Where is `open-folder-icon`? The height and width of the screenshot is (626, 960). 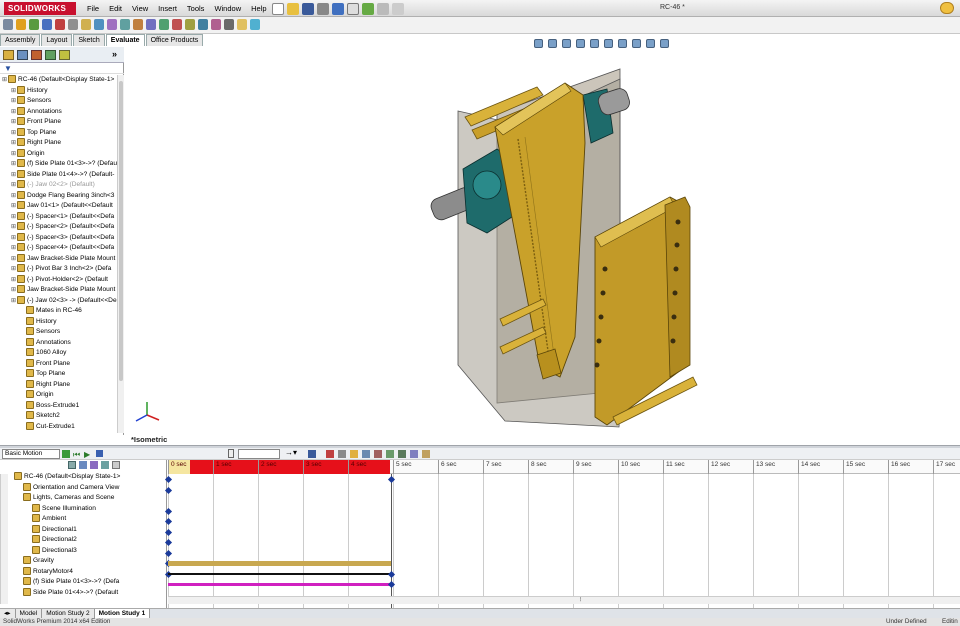 open-folder-icon is located at coordinates (293, 9).